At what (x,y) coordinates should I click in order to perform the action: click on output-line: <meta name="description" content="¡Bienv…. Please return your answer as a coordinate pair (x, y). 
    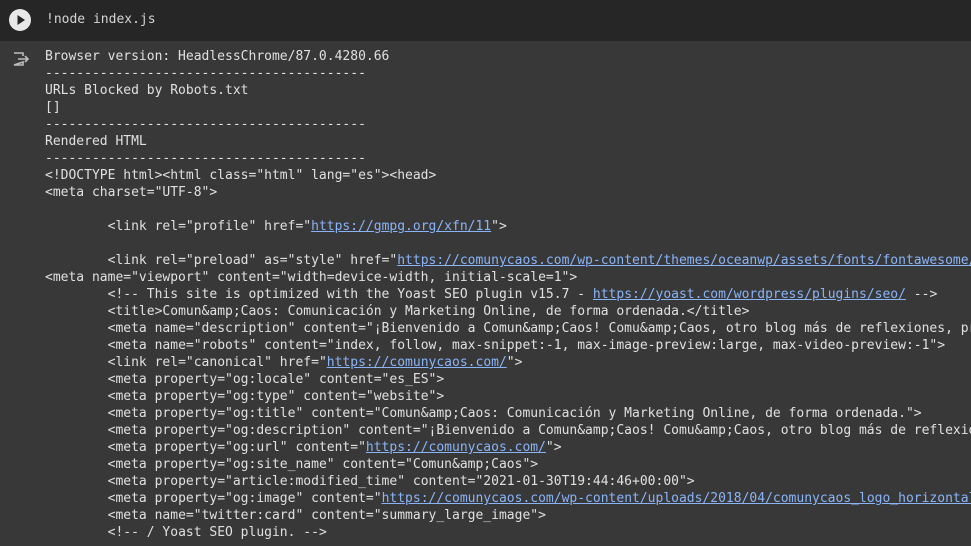
    Looking at the image, I should click on (508, 328).